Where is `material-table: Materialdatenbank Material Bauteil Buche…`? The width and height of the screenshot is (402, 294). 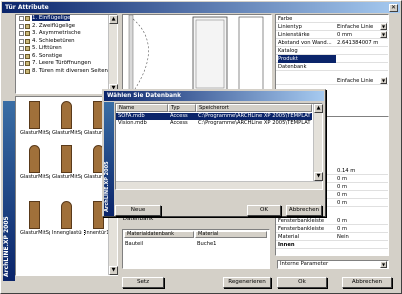 material-table: Materialdatenbank Material Bauteil Buche… is located at coordinates (196, 249).